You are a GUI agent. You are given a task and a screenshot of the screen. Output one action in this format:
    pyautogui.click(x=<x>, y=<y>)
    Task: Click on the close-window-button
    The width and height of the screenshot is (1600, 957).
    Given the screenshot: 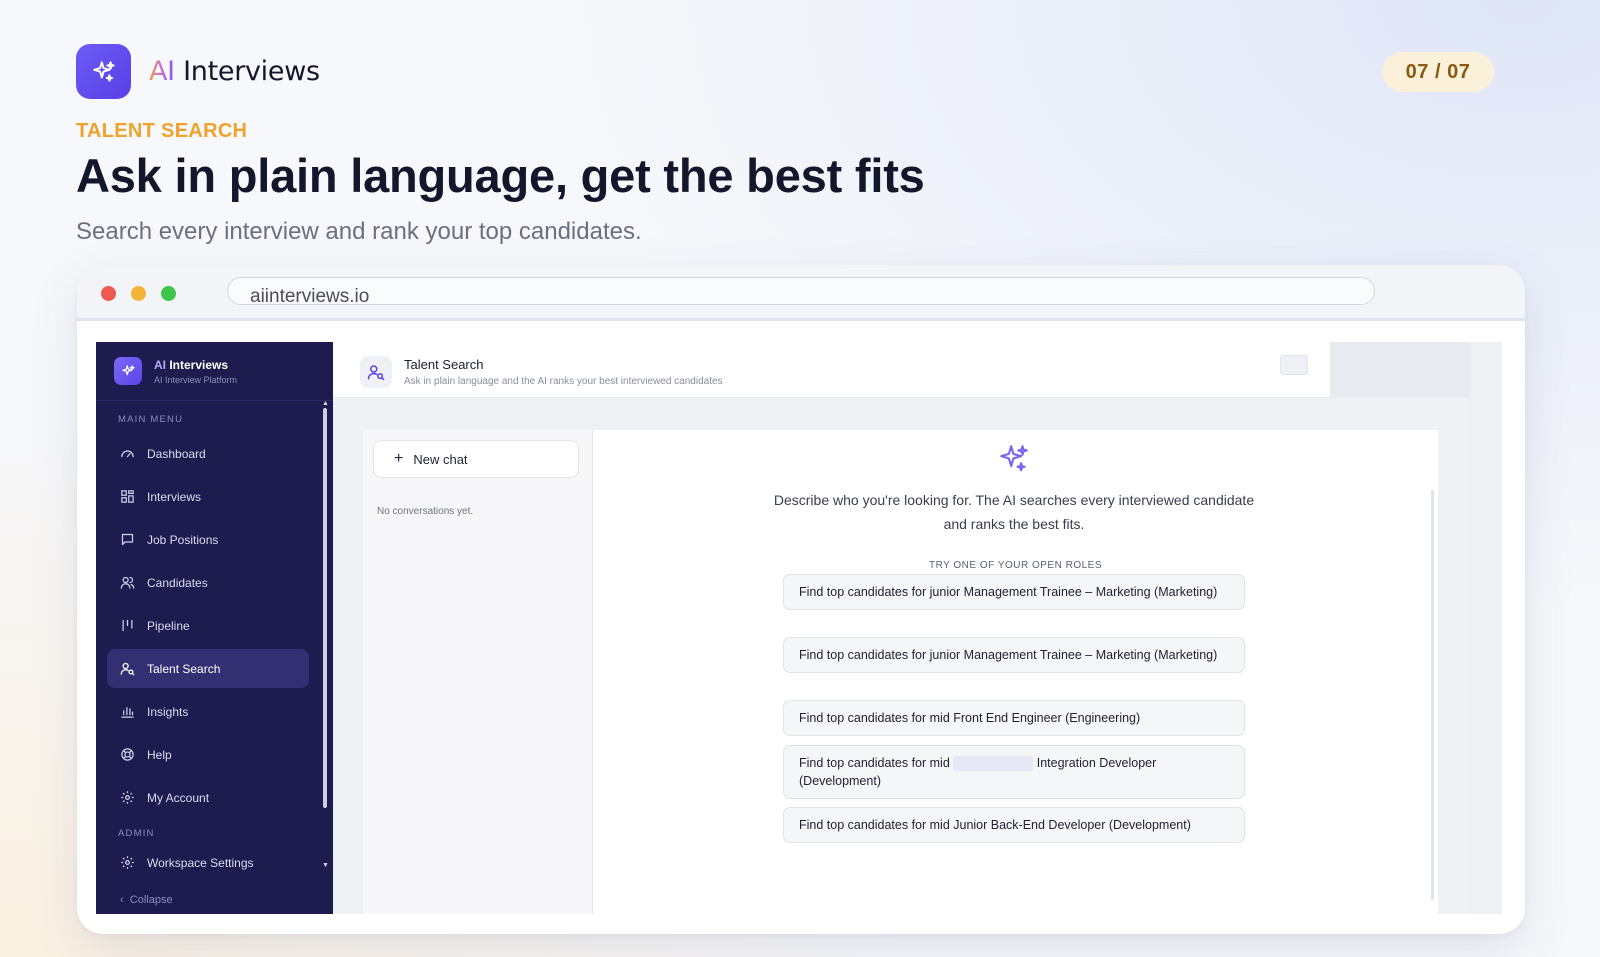 What is the action you would take?
    pyautogui.click(x=108, y=293)
    